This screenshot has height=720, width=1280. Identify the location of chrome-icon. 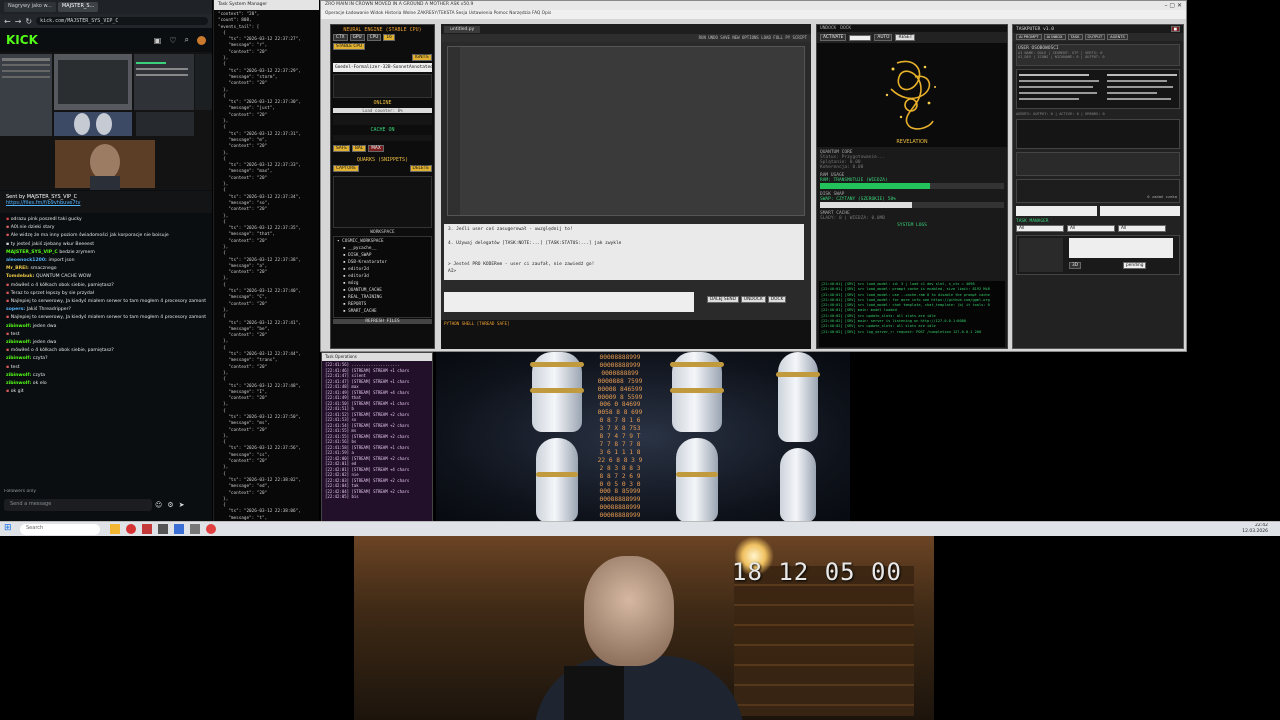
(131, 529).